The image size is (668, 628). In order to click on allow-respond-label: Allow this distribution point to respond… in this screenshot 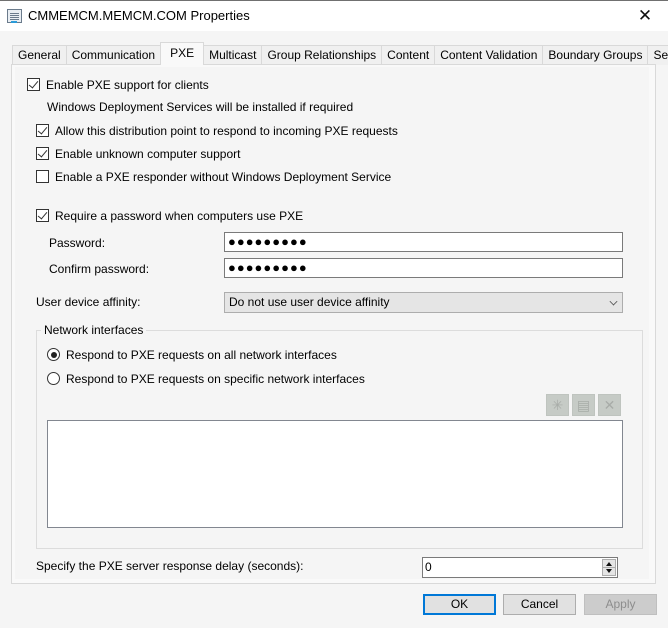, I will do `click(226, 131)`.